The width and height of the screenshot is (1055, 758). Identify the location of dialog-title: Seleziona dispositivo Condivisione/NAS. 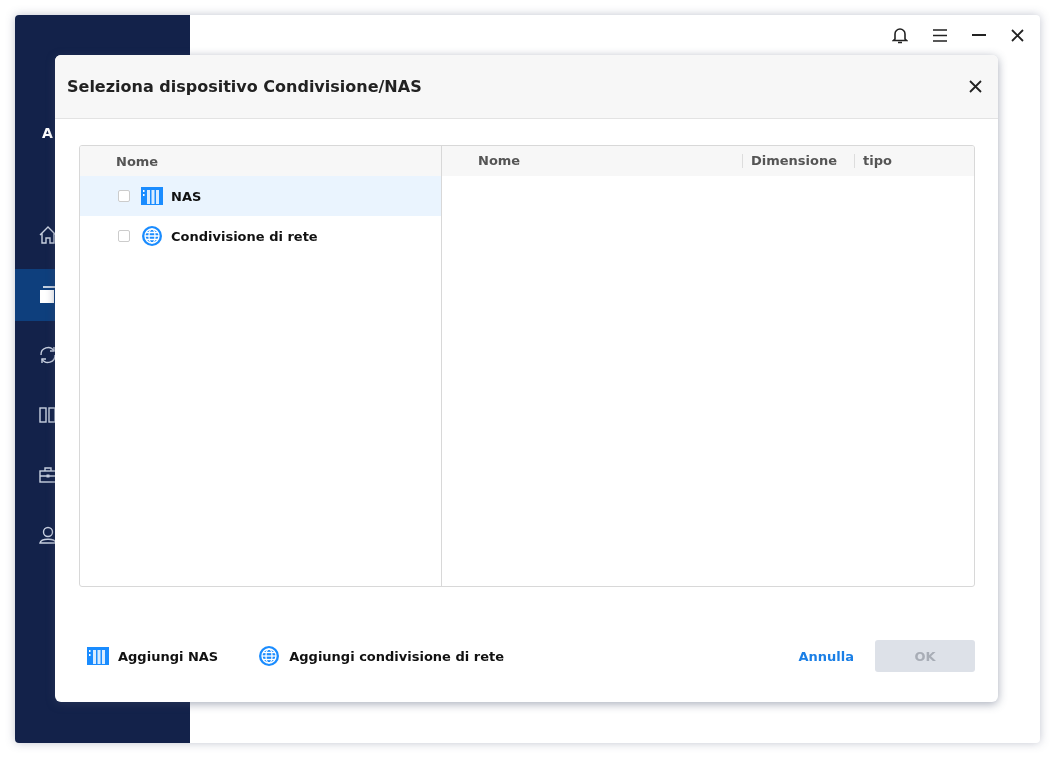
(244, 86).